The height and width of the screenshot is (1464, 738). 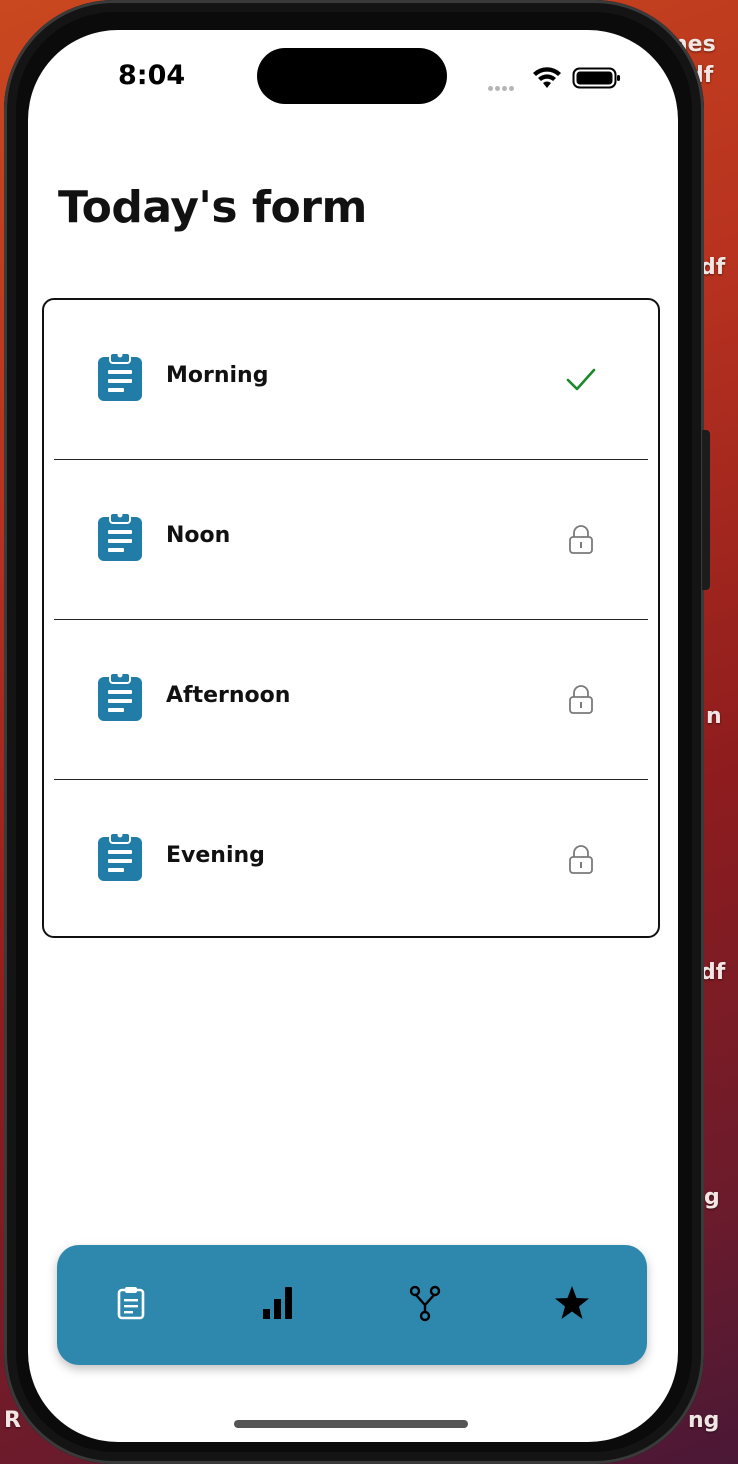 I want to click on side-button, so click(x=706, y=510).